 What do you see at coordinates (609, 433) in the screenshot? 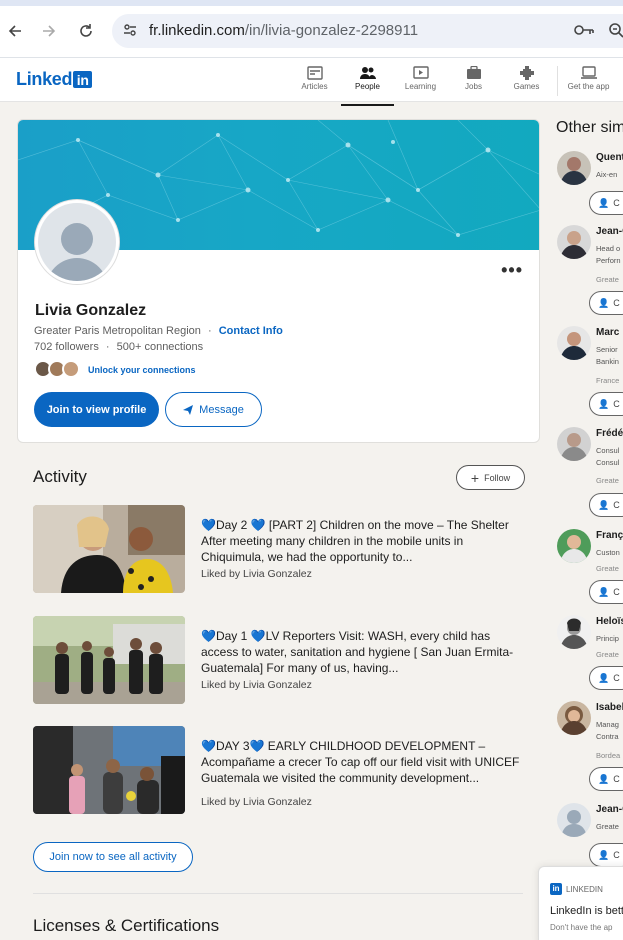
I see `similar-profile-name: Frédé` at bounding box center [609, 433].